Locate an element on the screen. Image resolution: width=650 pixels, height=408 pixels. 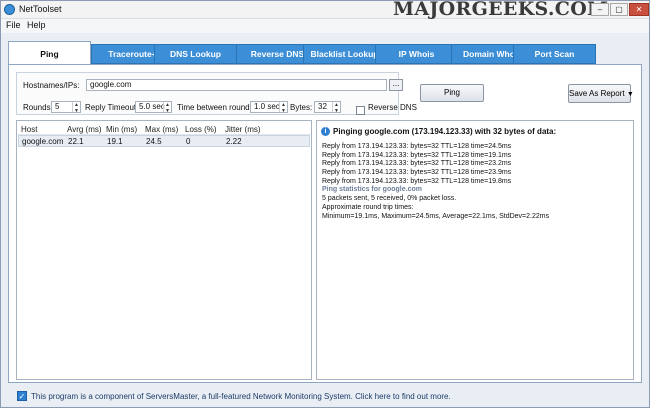
reverse-dns-checkbox is located at coordinates (360, 110).